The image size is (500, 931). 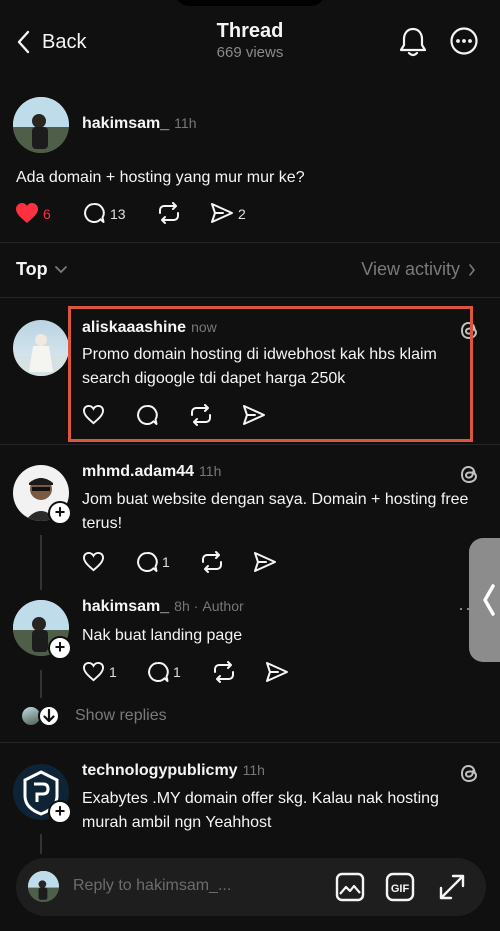 What do you see at coordinates (410, 269) in the screenshot?
I see `view-activity-label: View activity` at bounding box center [410, 269].